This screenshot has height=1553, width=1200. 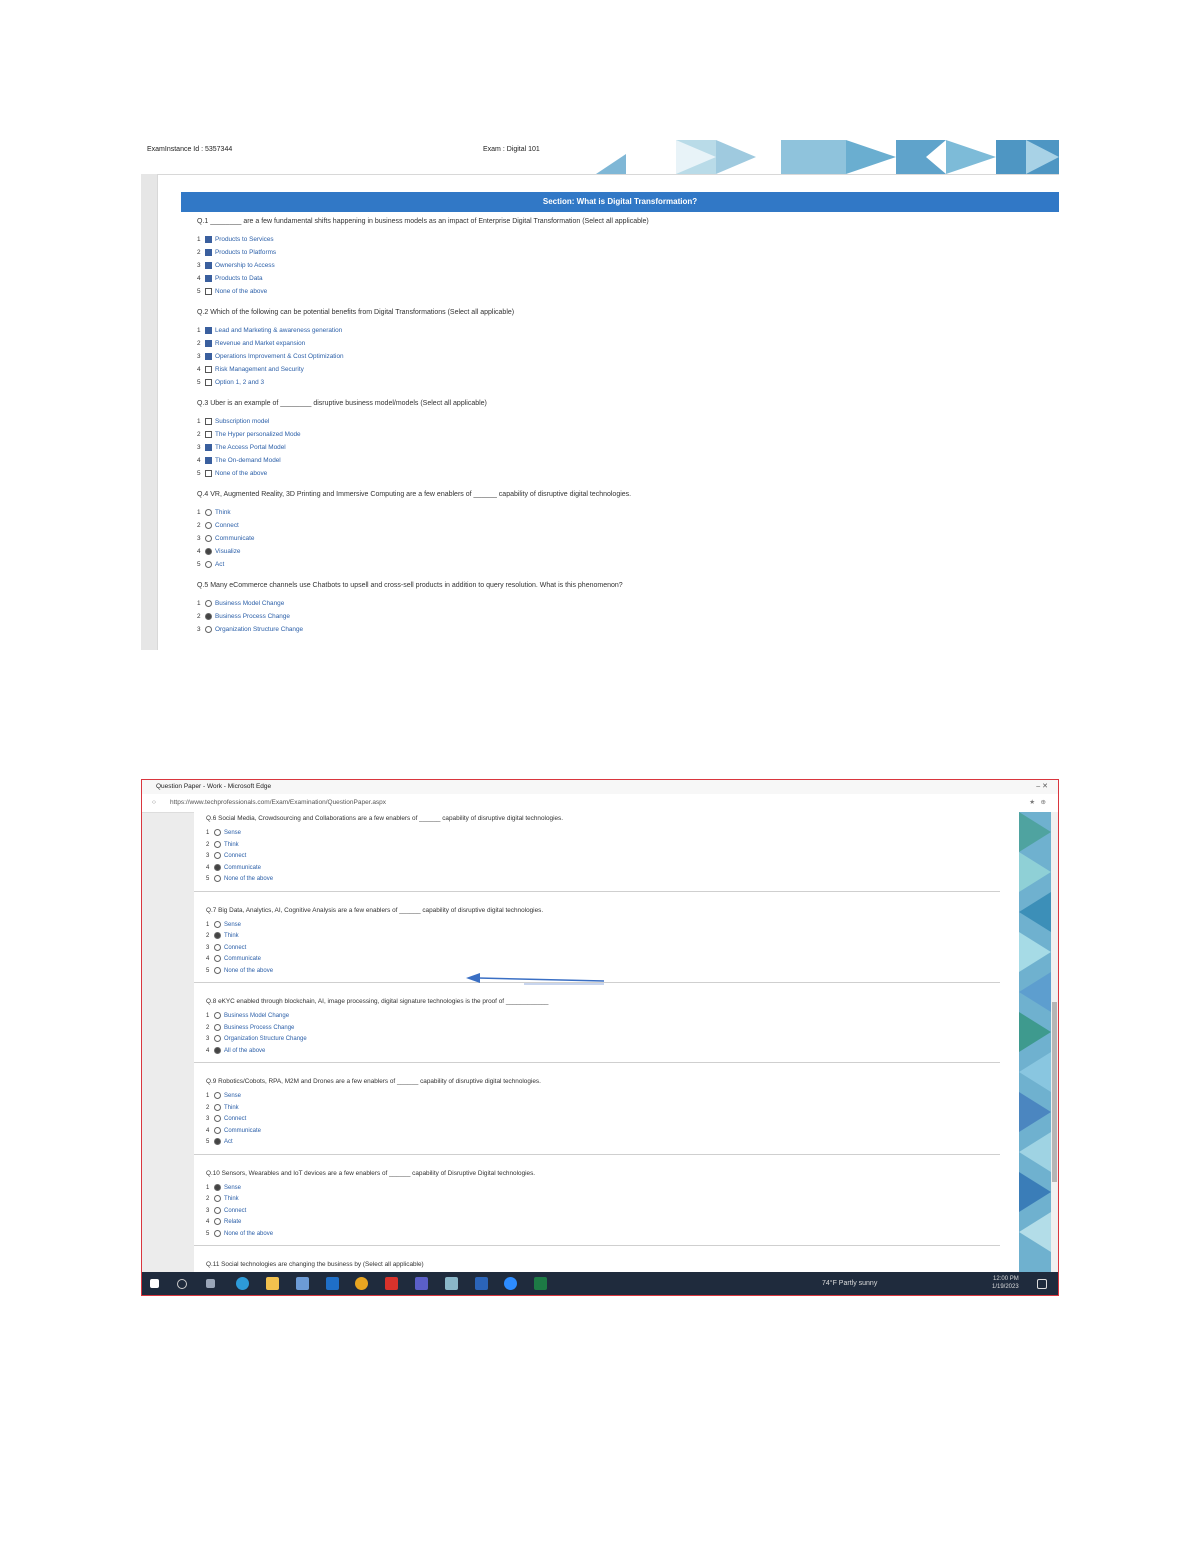 What do you see at coordinates (225, 538) in the screenshot?
I see `answer-option: 3 Communicate` at bounding box center [225, 538].